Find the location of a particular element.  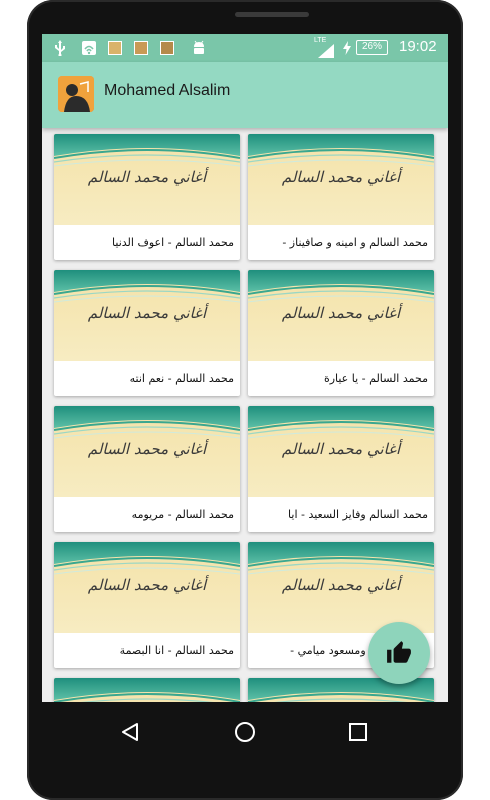

battery-icon: 26% is located at coordinates (372, 47).